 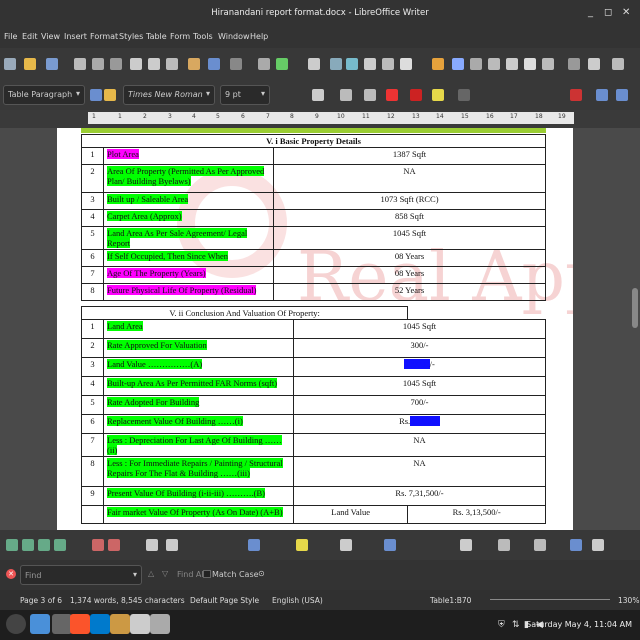 I want to click on insert-table-icon, so click(x=314, y=64).